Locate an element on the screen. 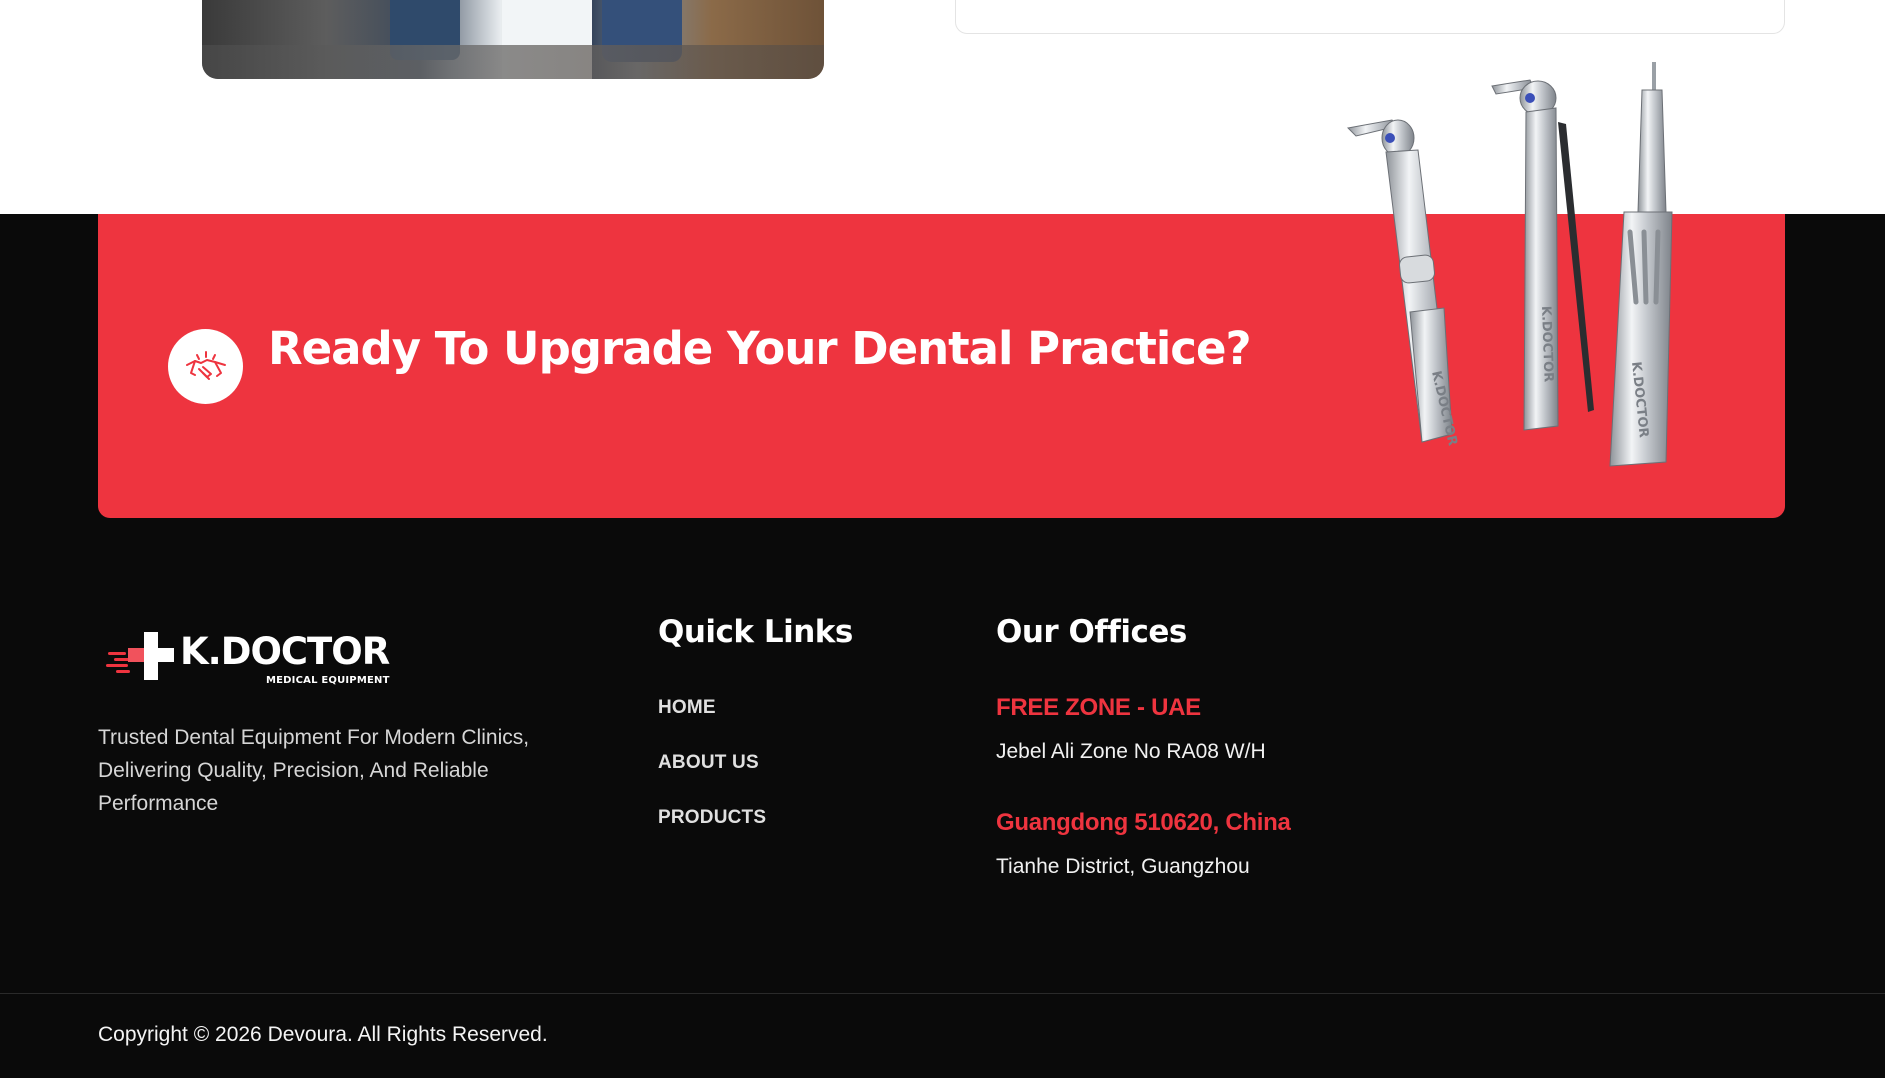 This screenshot has height=1078, width=1885. brand-tagline: MEDICAL EQUIPMENT is located at coordinates (328, 680).